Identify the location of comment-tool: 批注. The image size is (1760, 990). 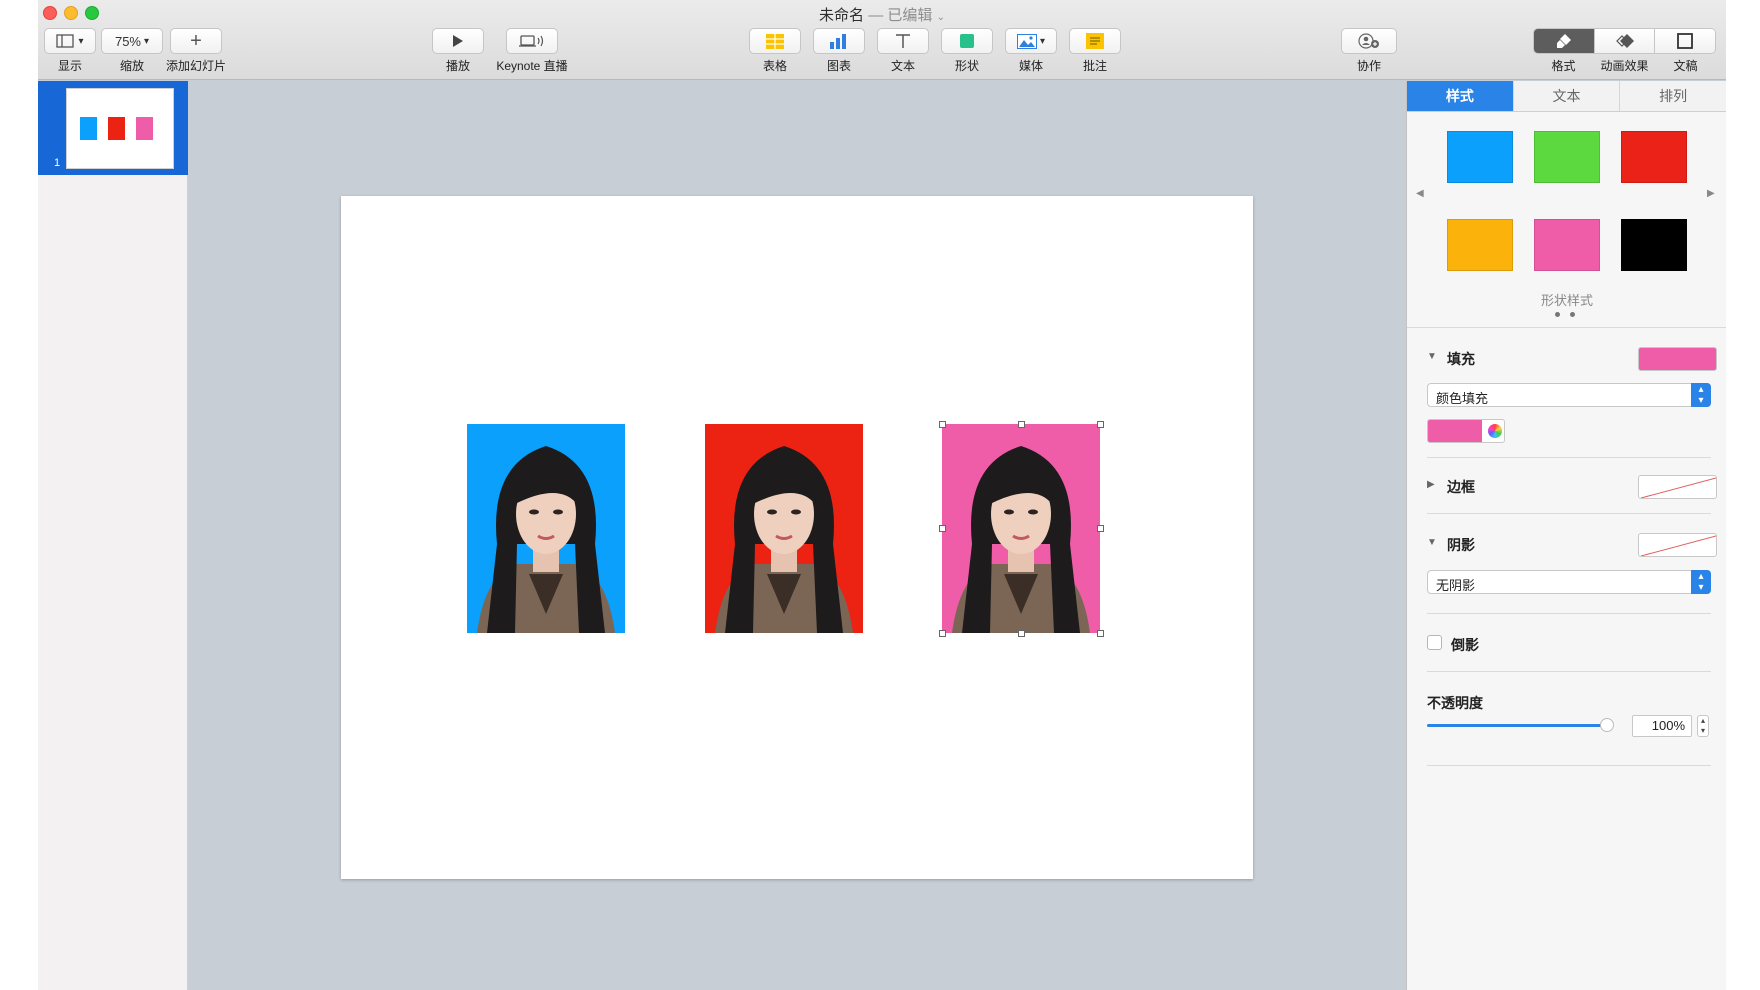
(1095, 51).